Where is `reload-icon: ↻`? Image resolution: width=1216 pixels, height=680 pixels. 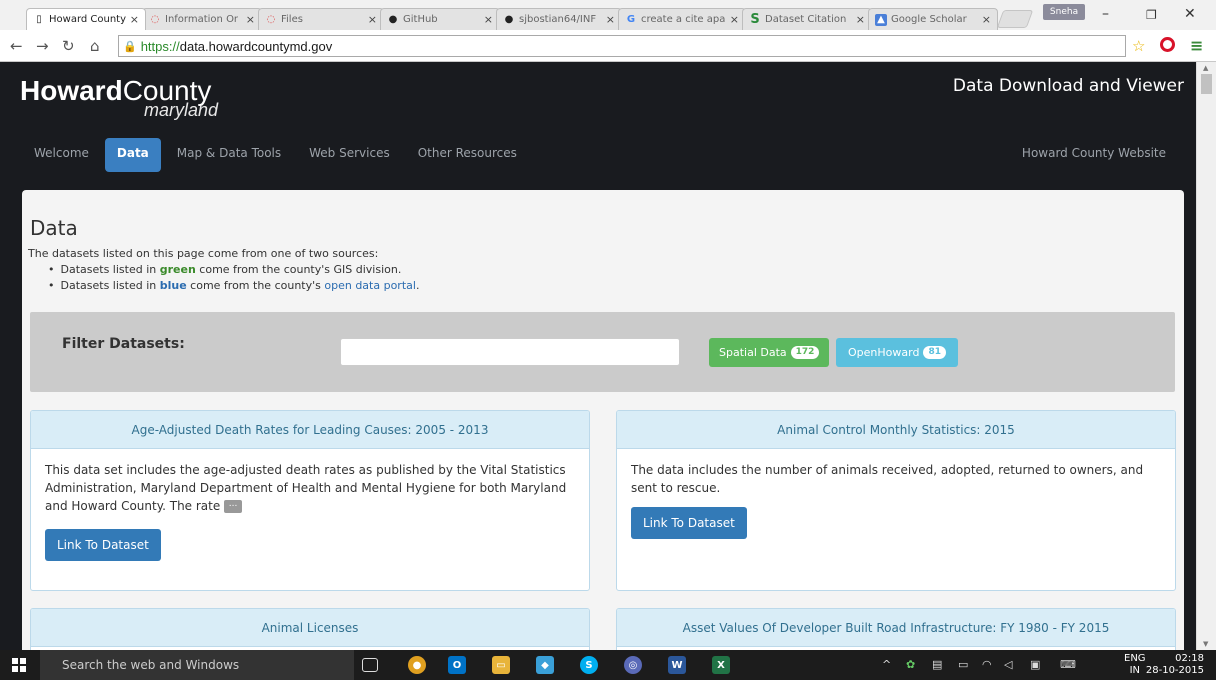 reload-icon: ↻ is located at coordinates (68, 46).